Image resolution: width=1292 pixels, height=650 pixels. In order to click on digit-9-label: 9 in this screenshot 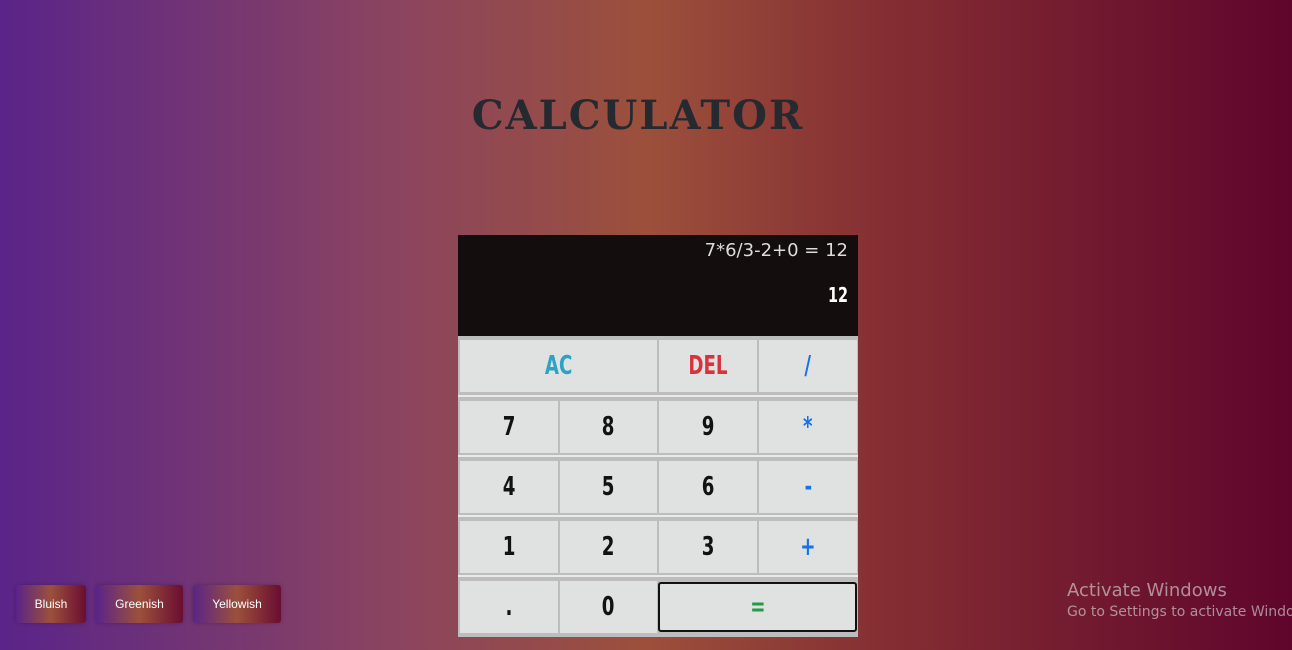, I will do `click(708, 427)`.